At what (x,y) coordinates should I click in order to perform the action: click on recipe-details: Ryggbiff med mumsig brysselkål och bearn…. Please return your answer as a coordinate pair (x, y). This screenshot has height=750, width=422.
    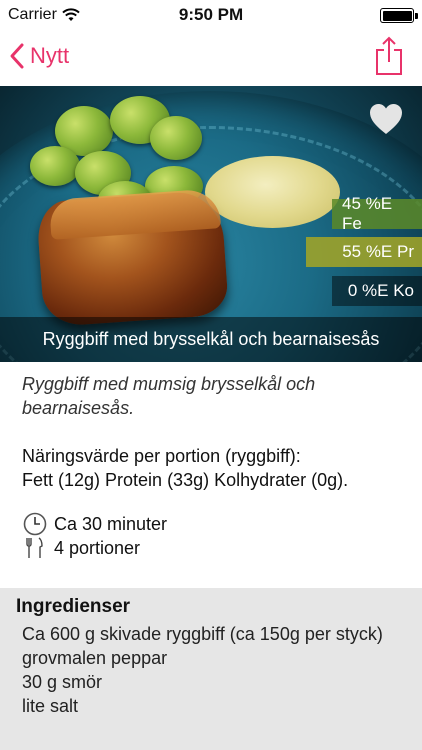
    Looking at the image, I should click on (212, 432).